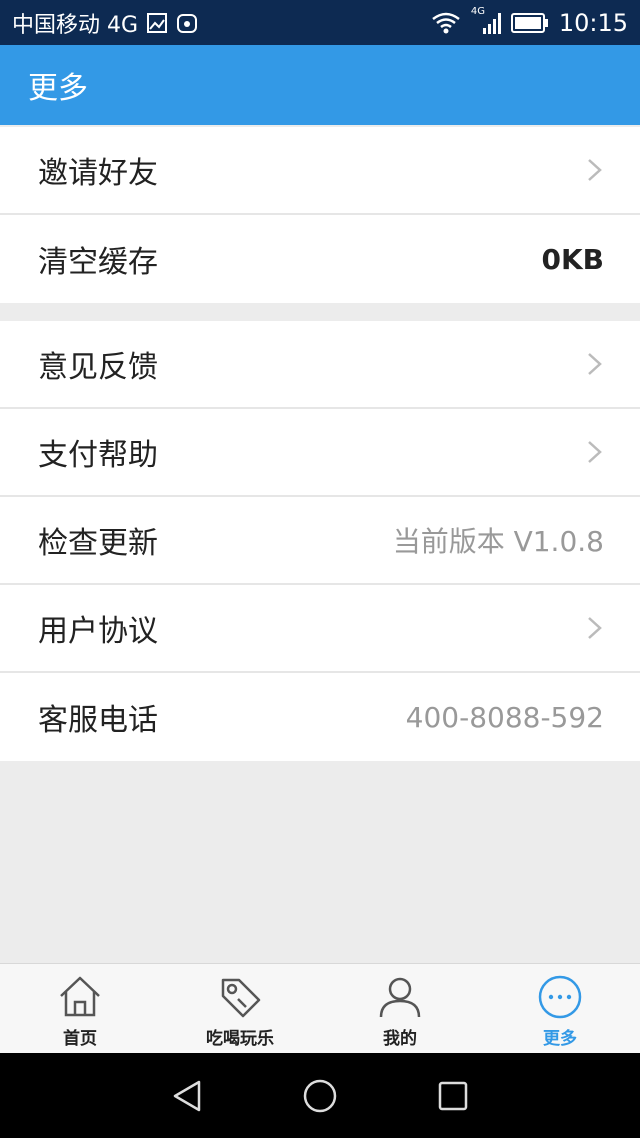  I want to click on image-icon, so click(157, 23).